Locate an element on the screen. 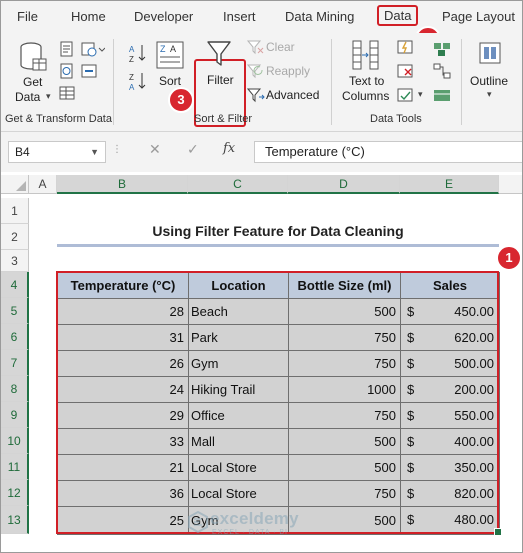  cell-temperature: 21 is located at coordinates (123, 467).